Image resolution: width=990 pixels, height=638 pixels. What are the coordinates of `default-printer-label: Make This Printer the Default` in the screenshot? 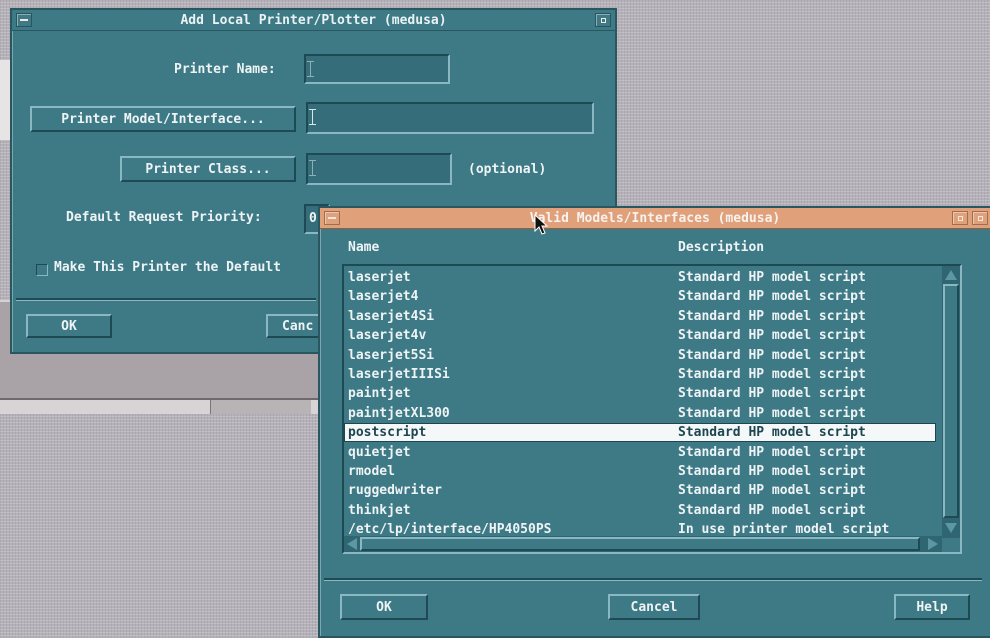 It's located at (167, 267).